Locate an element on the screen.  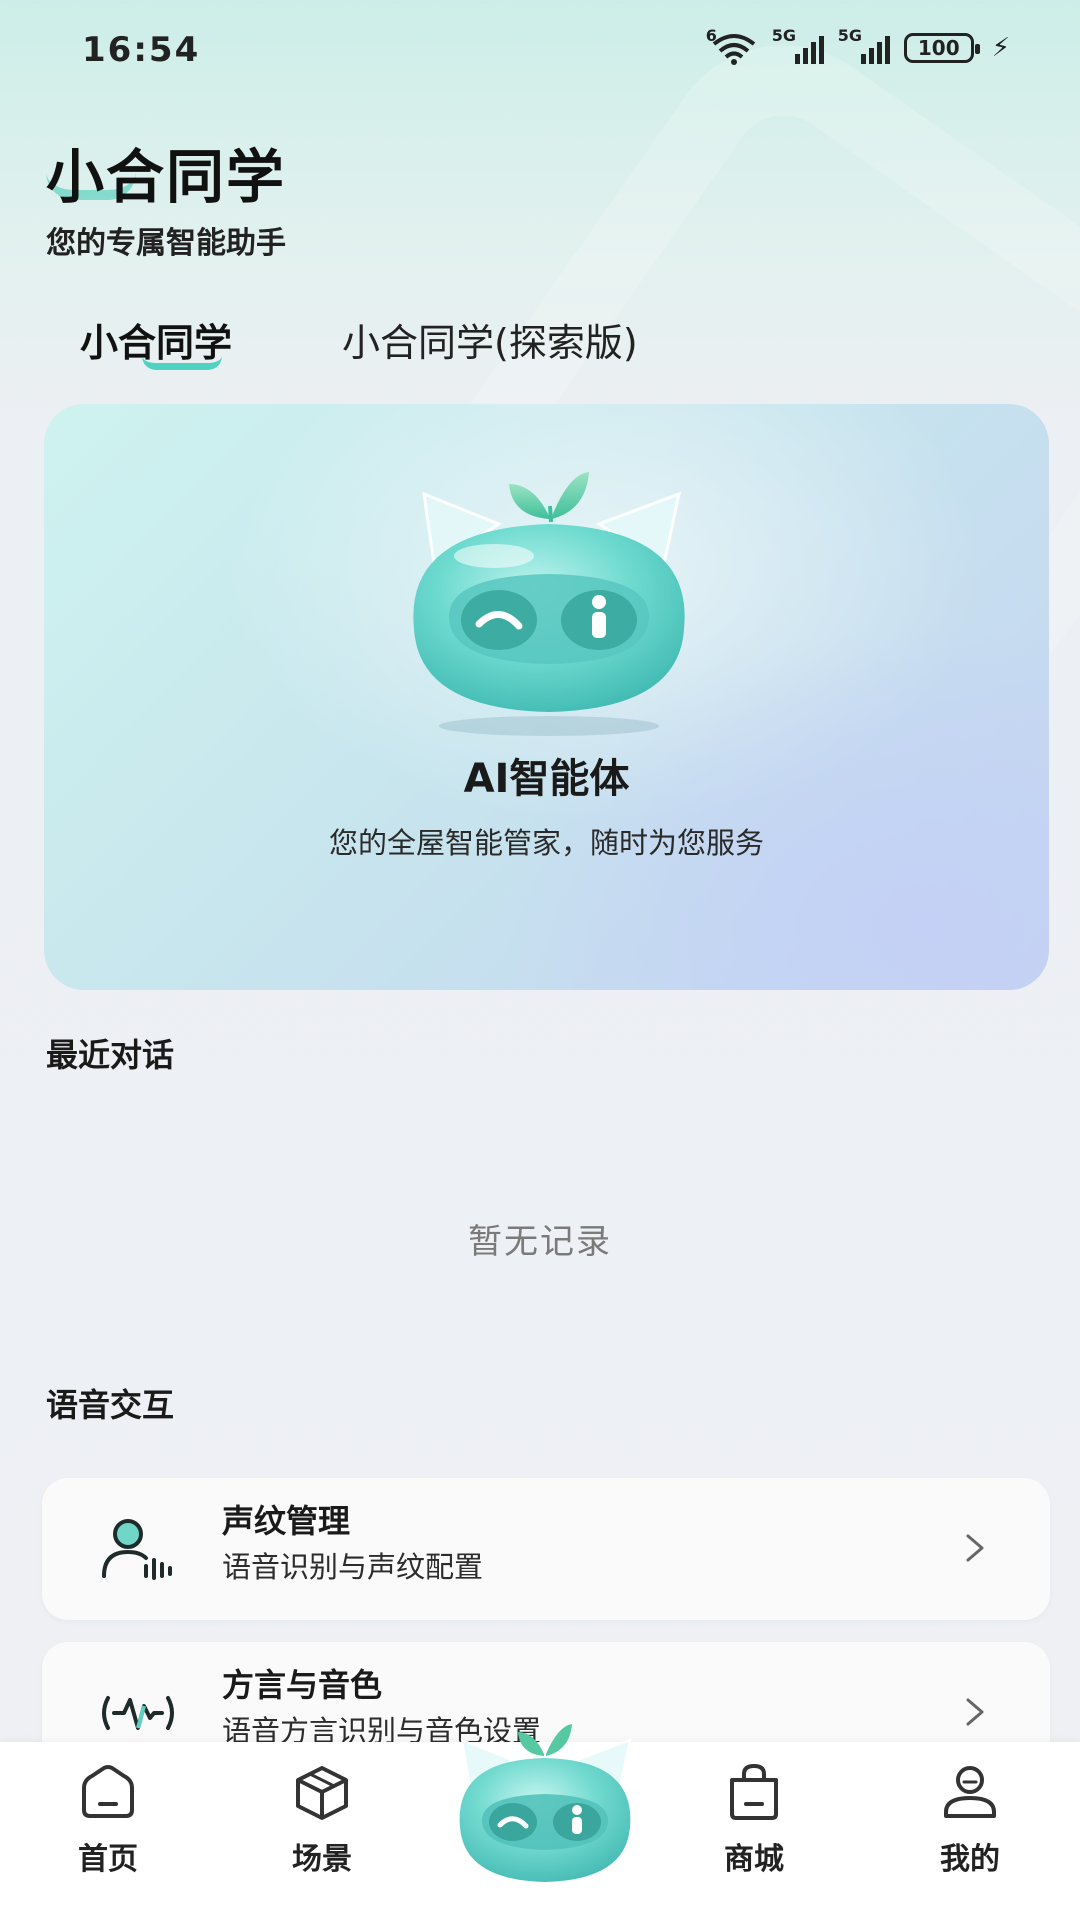
status-icons: 6 5G 5G 100 ⚡ is located at coordinates (858, 46).